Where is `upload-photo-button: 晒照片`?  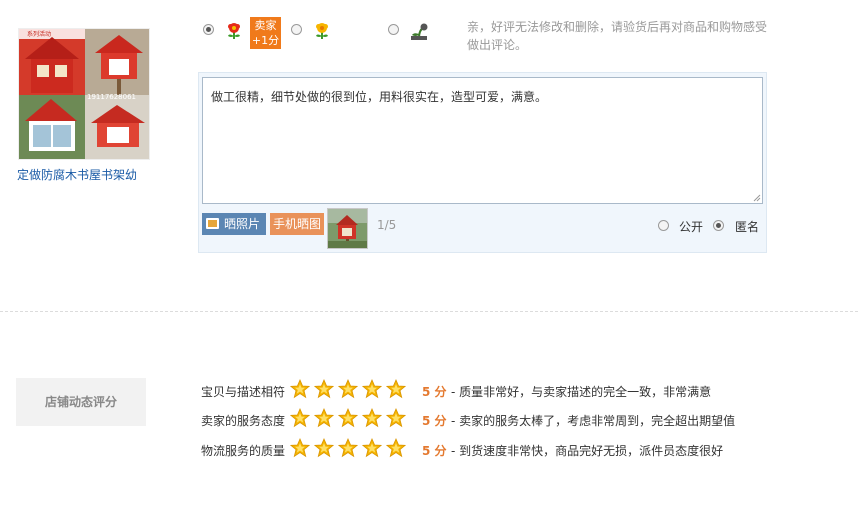
upload-photo-button: 晒照片 is located at coordinates (234, 224).